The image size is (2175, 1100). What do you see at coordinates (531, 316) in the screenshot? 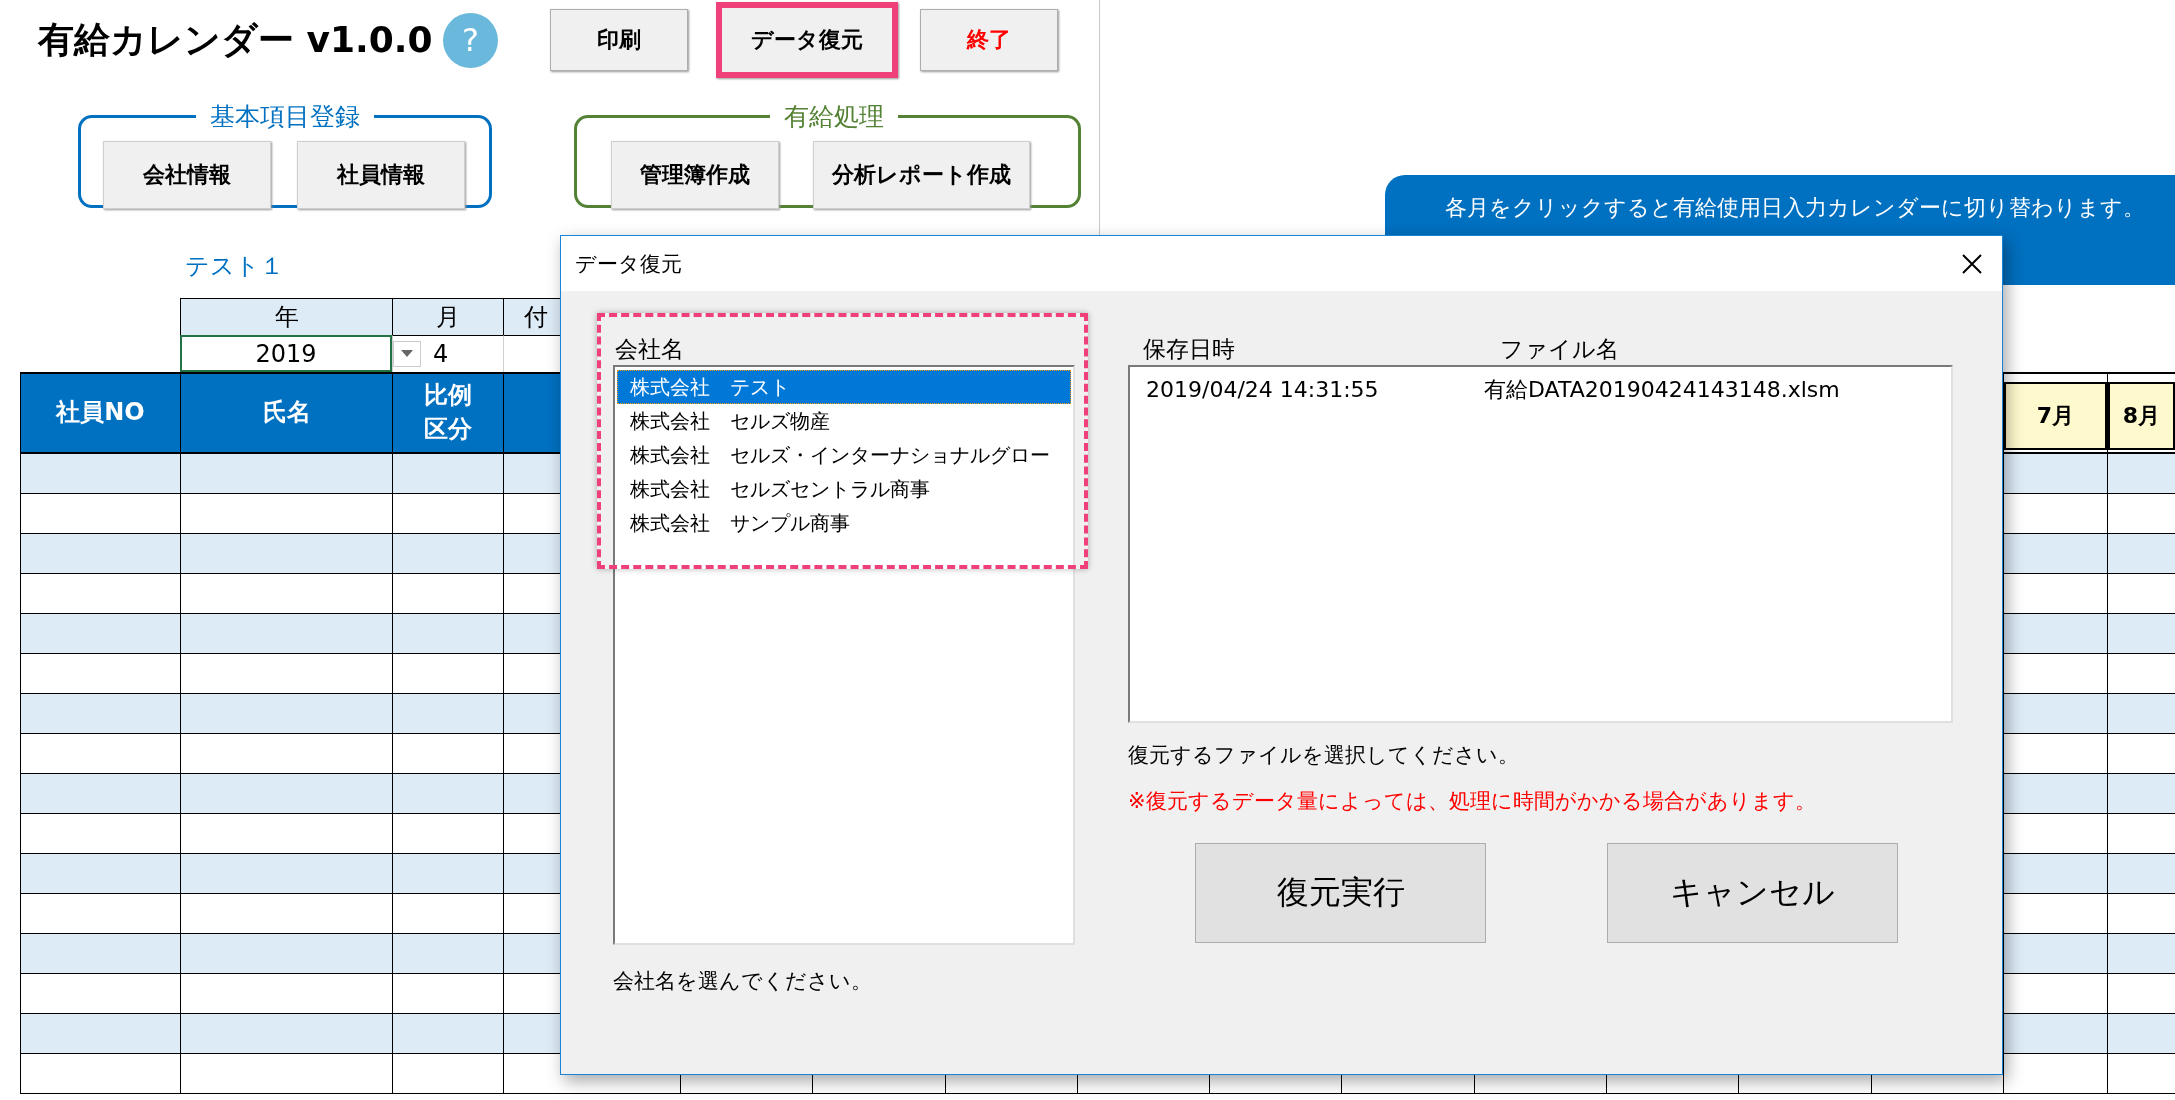
I see `header-cell: 付` at bounding box center [531, 316].